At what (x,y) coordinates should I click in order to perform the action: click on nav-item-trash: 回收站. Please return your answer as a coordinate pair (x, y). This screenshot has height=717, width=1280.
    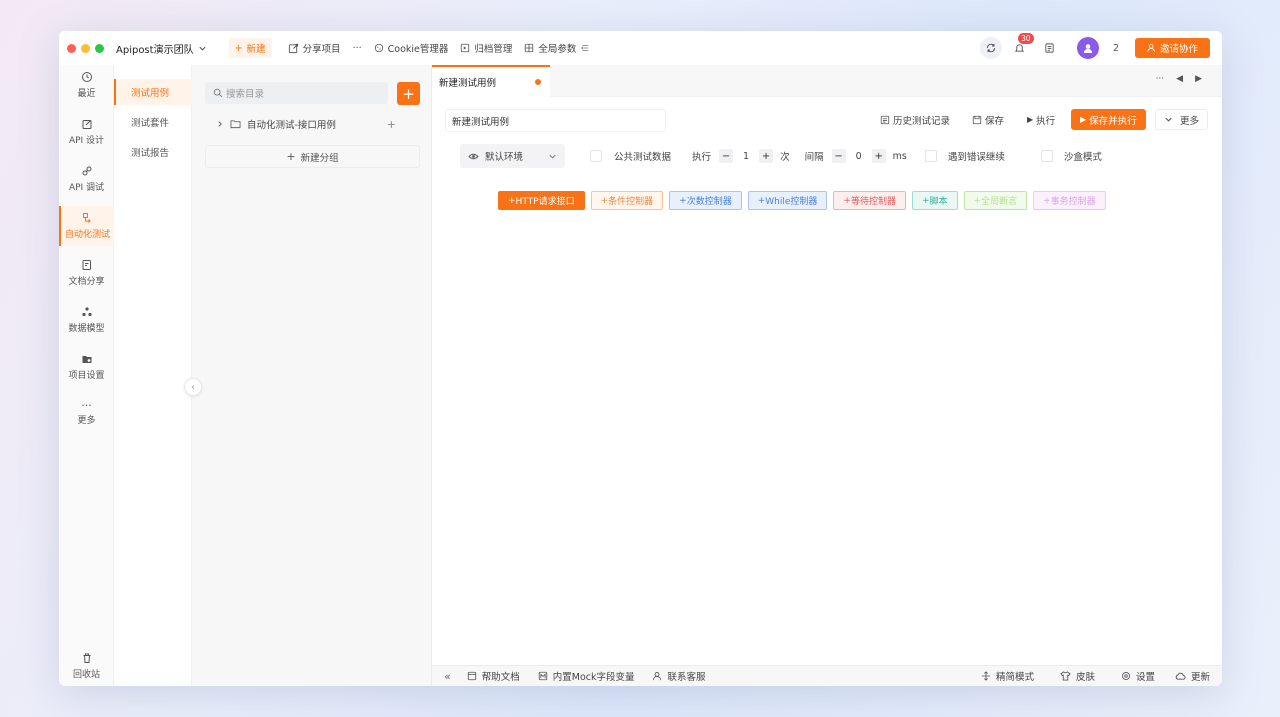
    Looking at the image, I should click on (86, 666).